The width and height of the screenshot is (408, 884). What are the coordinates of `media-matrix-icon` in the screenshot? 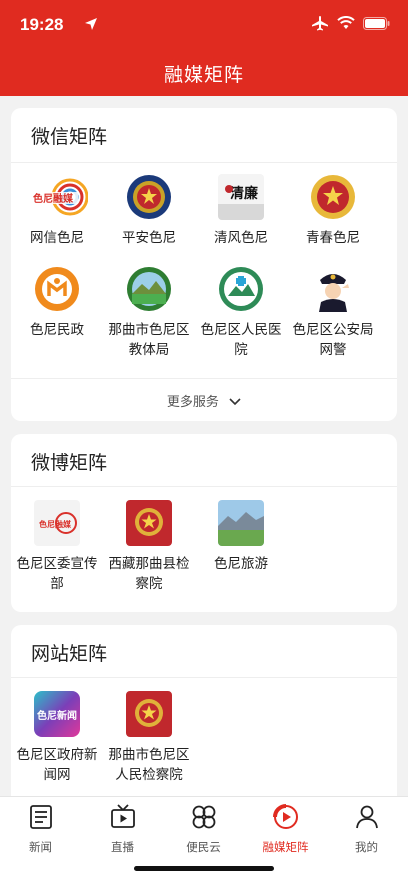 It's located at (285, 816).